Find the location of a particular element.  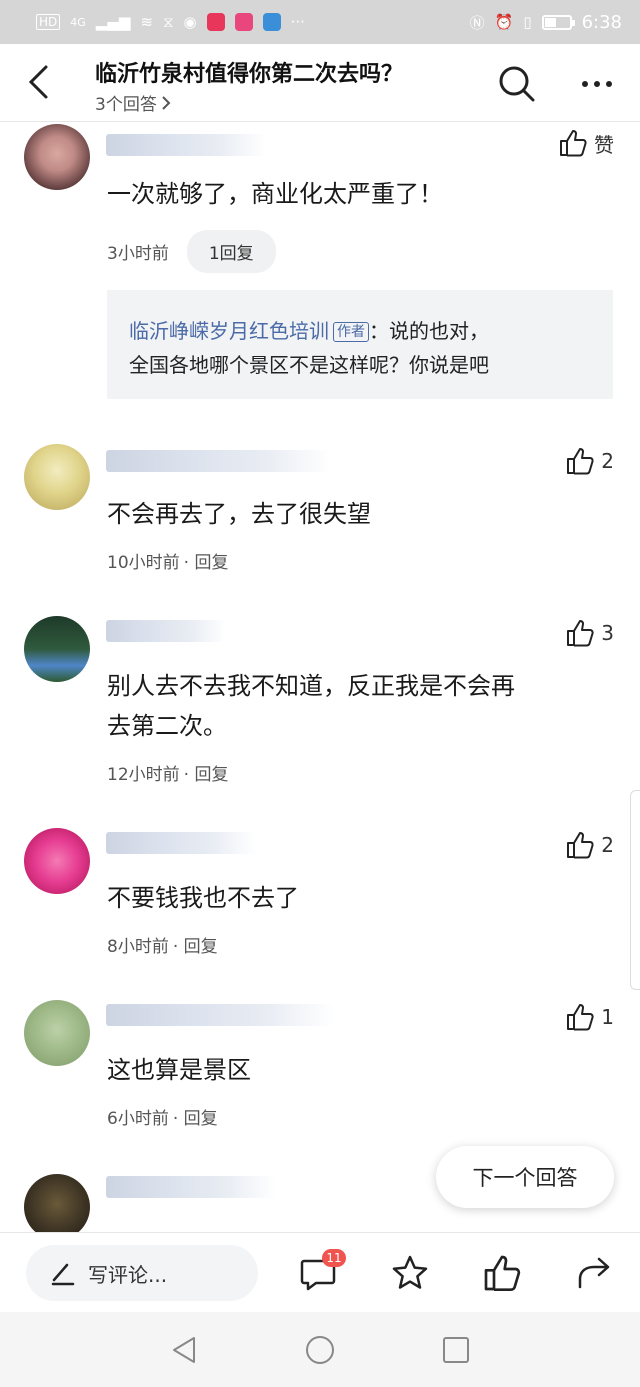

more-button is located at coordinates (597, 84).